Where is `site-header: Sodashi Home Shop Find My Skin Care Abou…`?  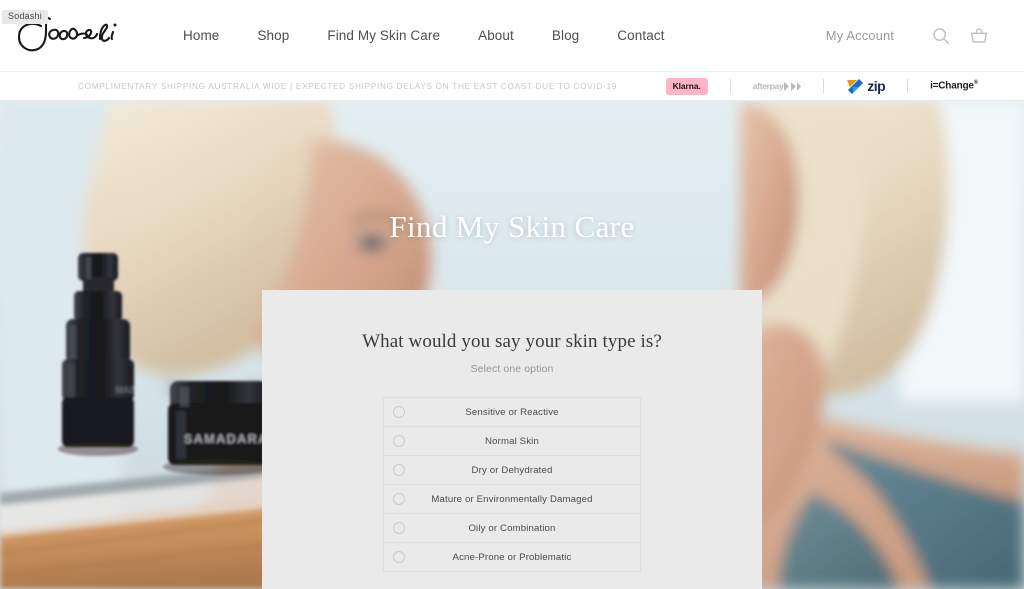 site-header: Sodashi Home Shop Find My Skin Care Abou… is located at coordinates (512, 36).